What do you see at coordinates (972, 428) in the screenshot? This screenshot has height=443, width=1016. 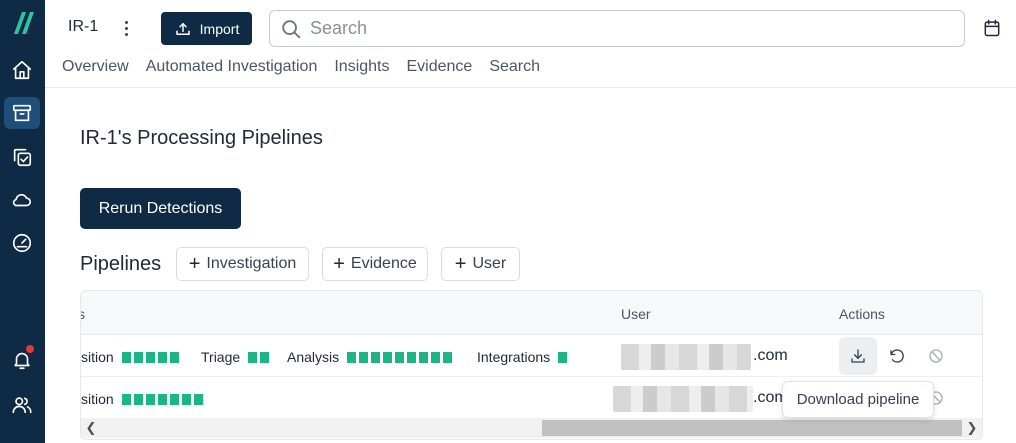 I see `scroll-right-icon: ❯` at bounding box center [972, 428].